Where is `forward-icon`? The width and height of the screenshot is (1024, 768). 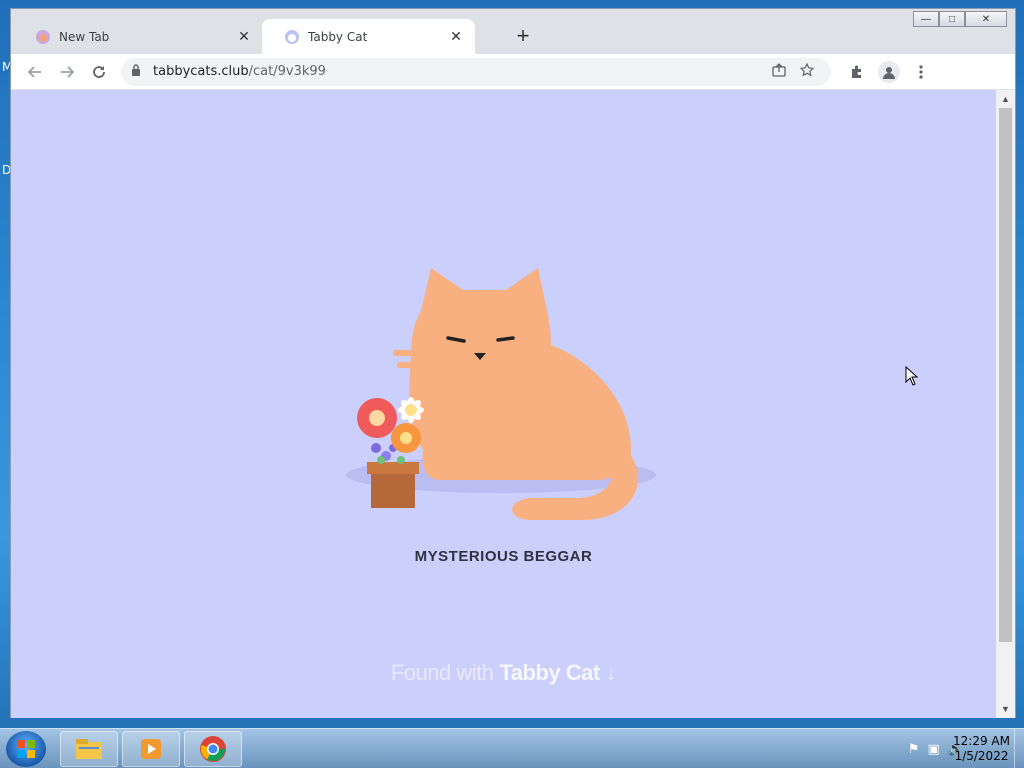
forward-icon is located at coordinates (68, 71).